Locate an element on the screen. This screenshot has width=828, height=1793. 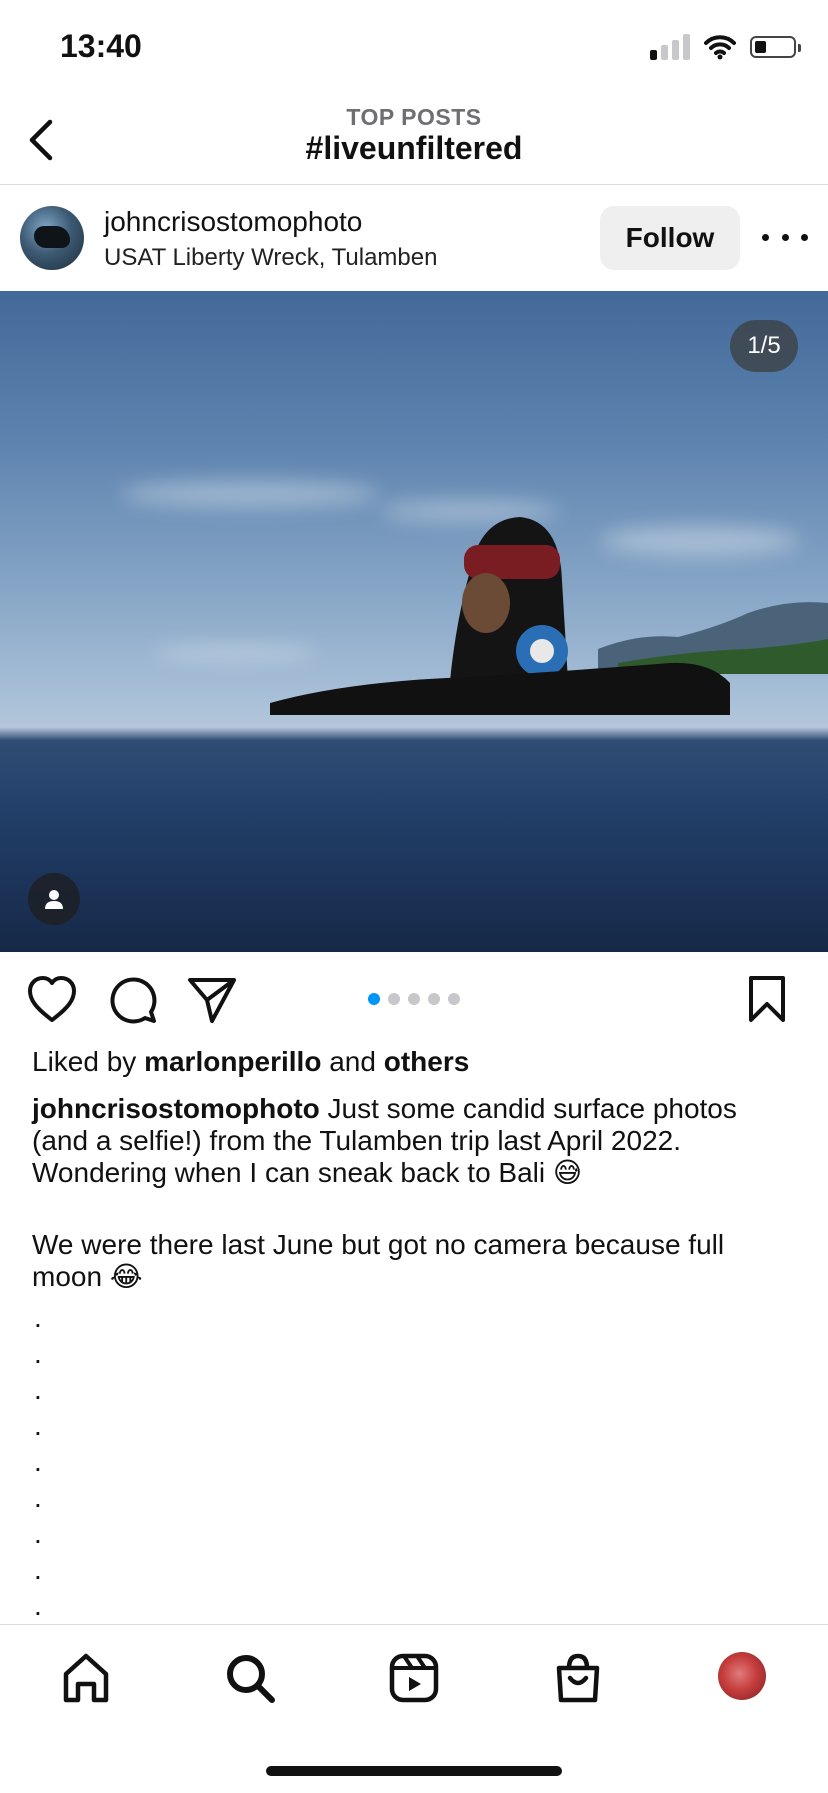
cellular-signal-icon is located at coordinates (670, 47).